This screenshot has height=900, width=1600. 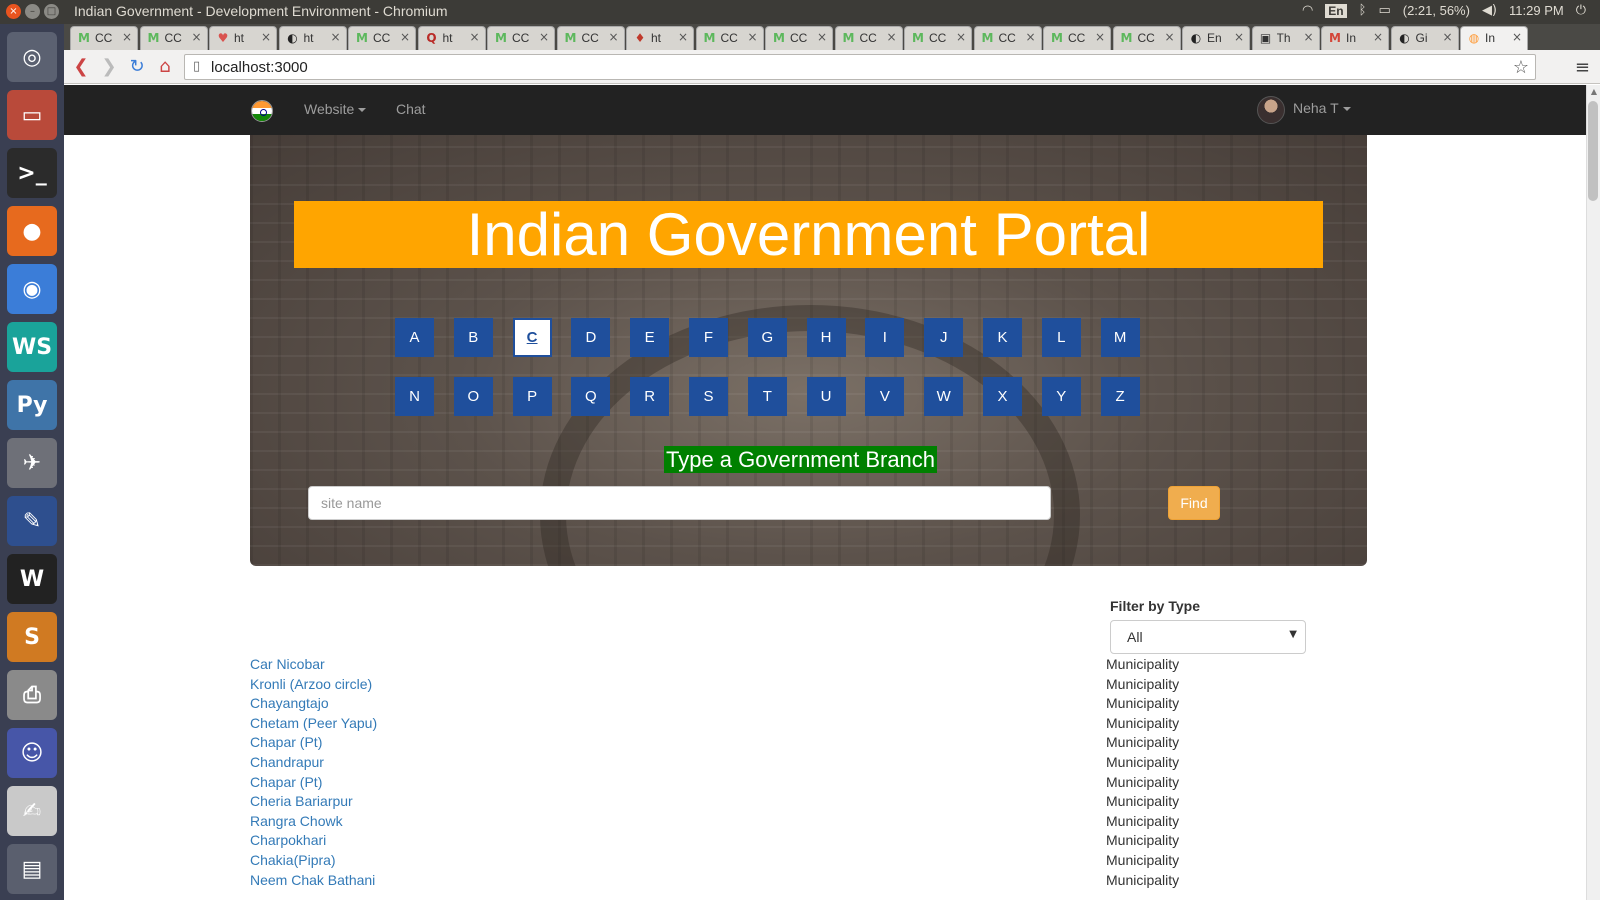 I want to click on clock: 11:29 PM, so click(x=1536, y=10).